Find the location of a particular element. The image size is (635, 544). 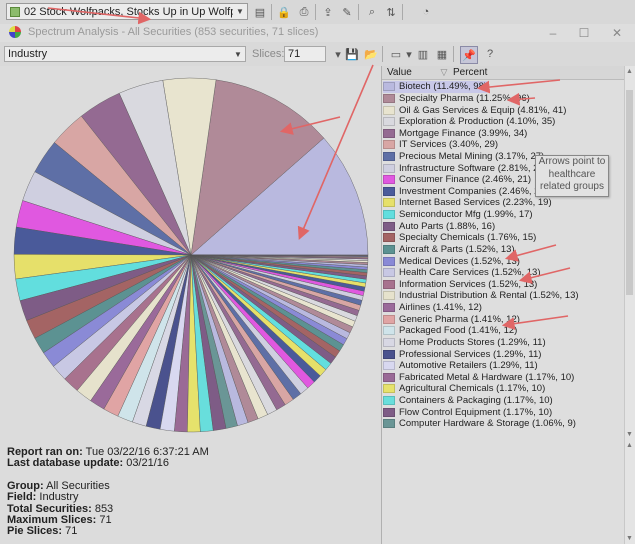

legend-item: Oil & Gas Services & Equip (4.81%, 41) is located at coordinates (474, 110).